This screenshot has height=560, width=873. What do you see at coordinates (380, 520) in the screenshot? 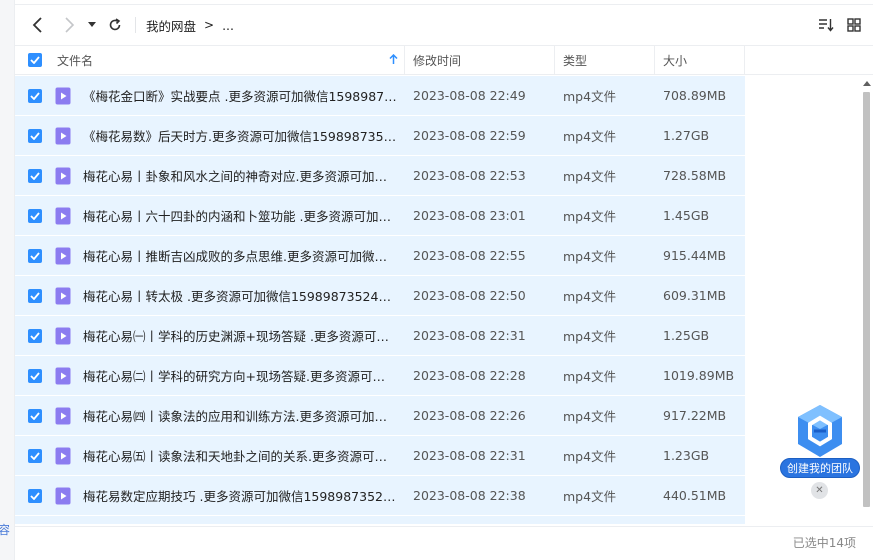
I see `file-row-partial` at bounding box center [380, 520].